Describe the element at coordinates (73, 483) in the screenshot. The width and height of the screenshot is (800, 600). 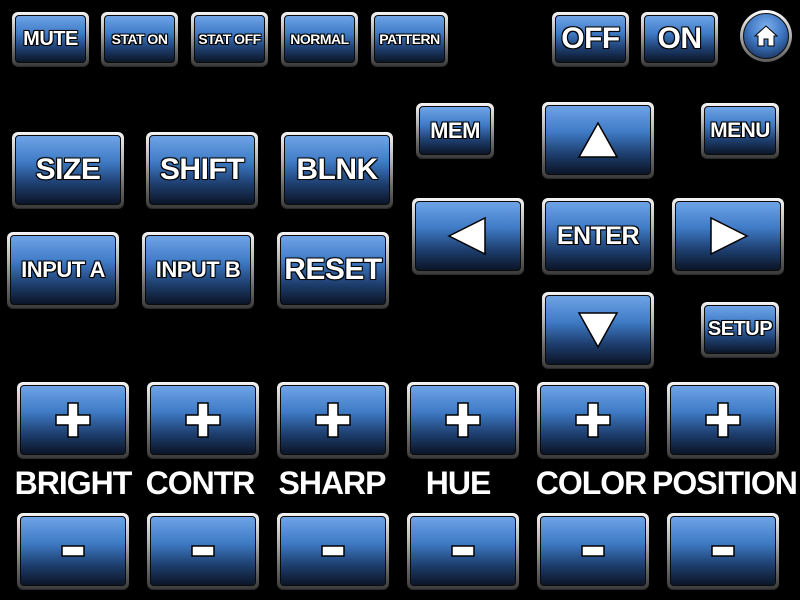
I see `bright-label: BRIGHT` at that location.